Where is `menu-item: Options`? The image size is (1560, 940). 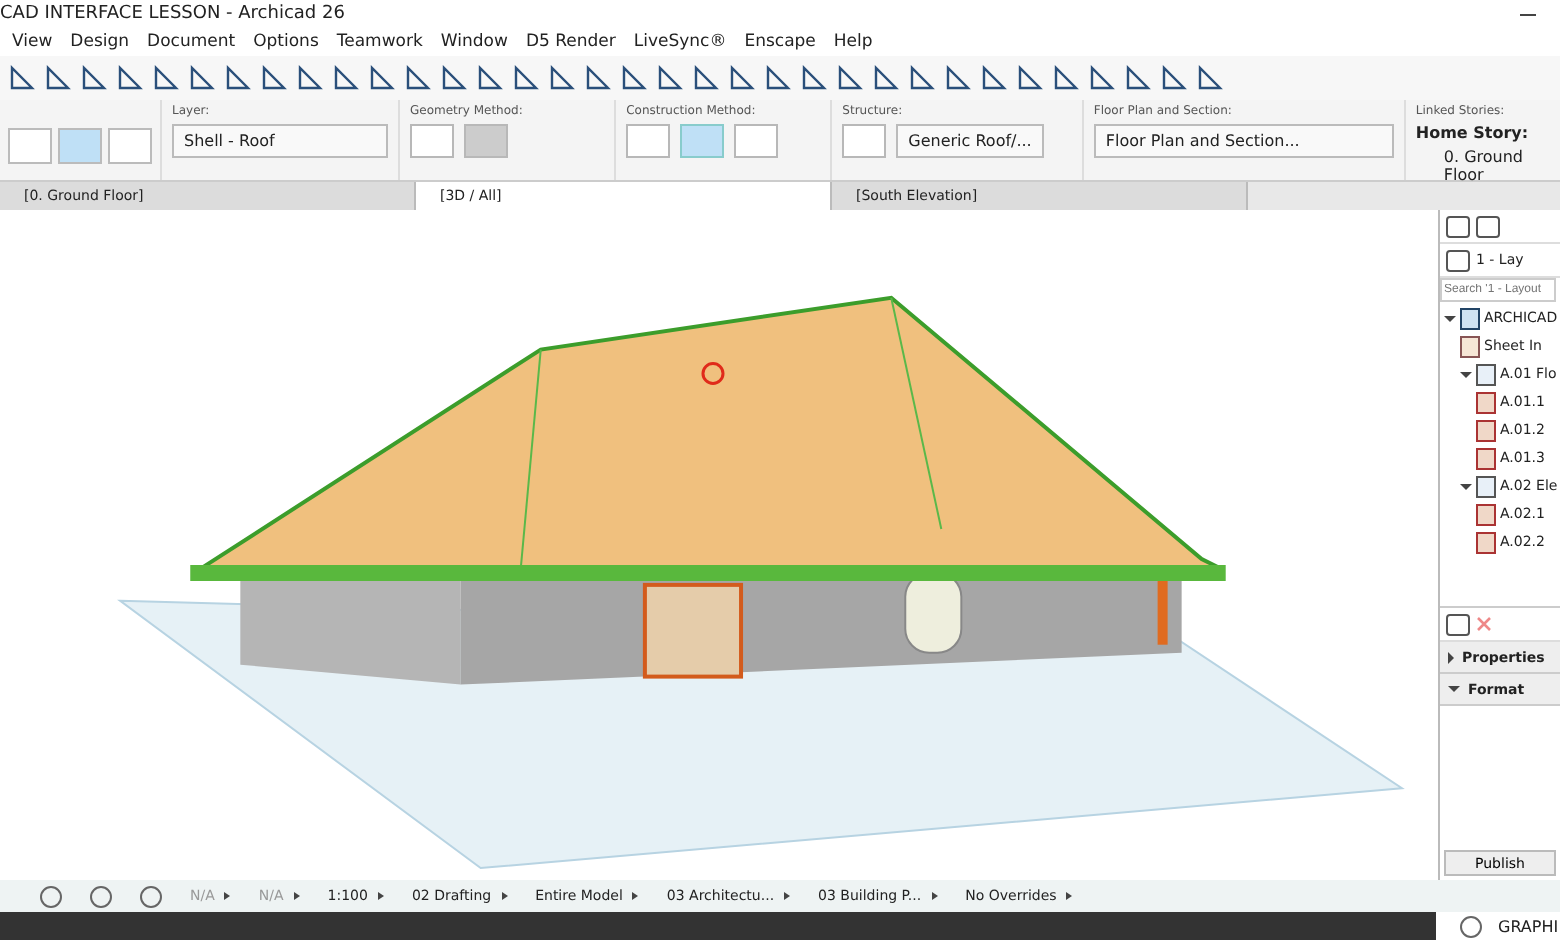
menu-item: Options is located at coordinates (286, 42).